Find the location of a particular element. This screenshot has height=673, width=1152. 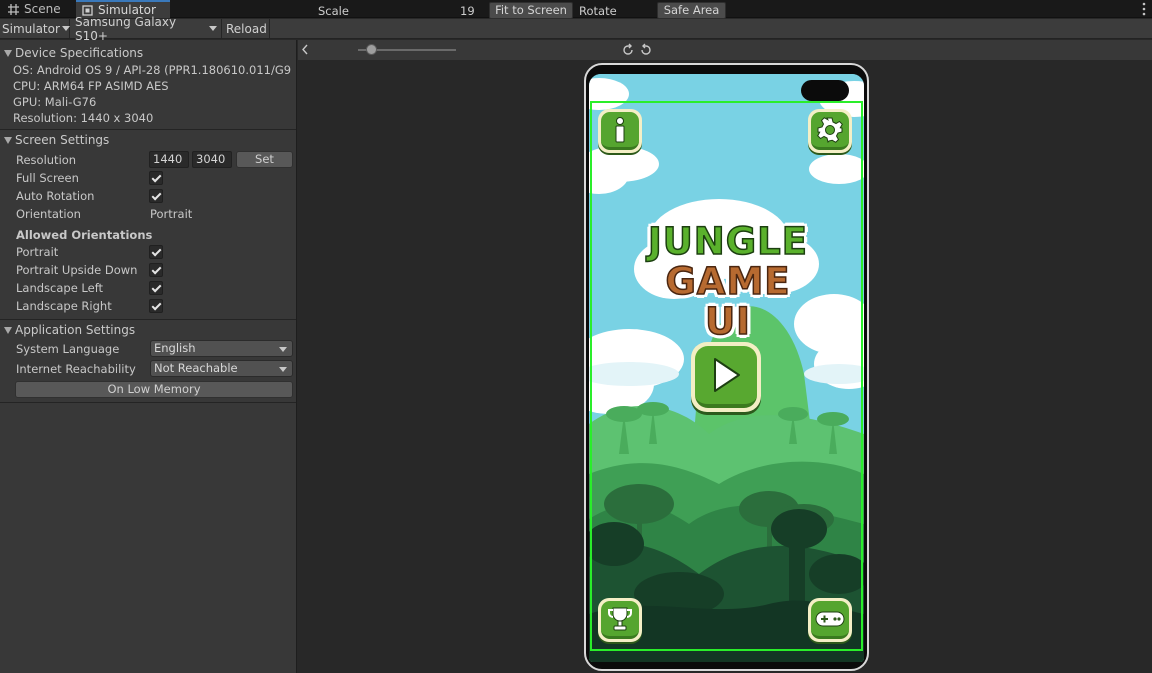

play-button is located at coordinates (726, 377).